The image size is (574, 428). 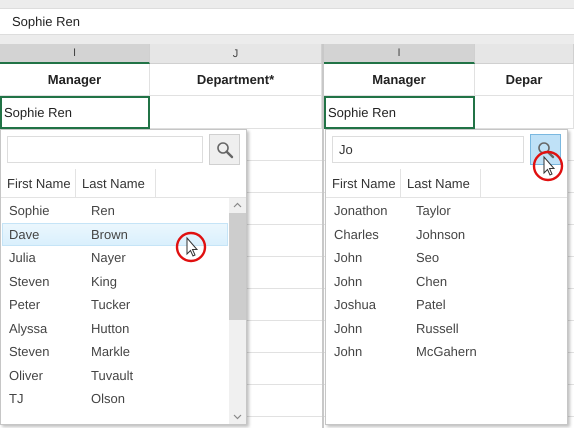 What do you see at coordinates (287, 21) in the screenshot?
I see `formula-bar: Sophie Ren` at bounding box center [287, 21].